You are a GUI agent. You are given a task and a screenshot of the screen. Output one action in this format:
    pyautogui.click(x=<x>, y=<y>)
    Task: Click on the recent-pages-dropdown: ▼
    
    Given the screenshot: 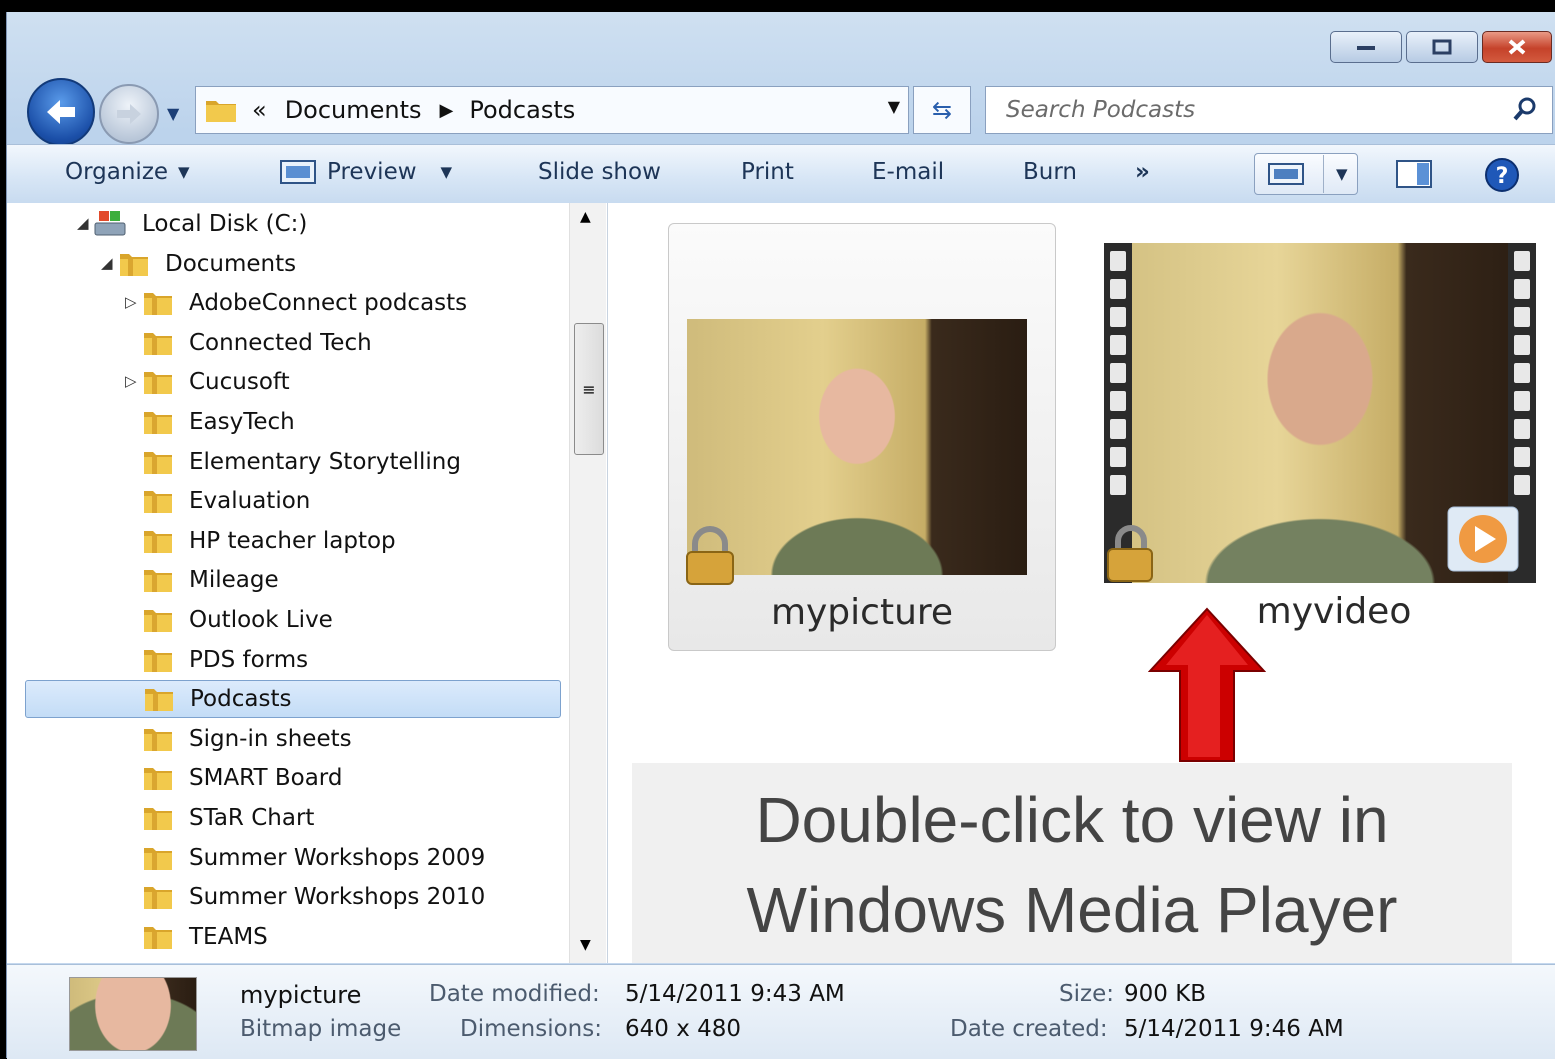 What is the action you would take?
    pyautogui.click(x=173, y=113)
    